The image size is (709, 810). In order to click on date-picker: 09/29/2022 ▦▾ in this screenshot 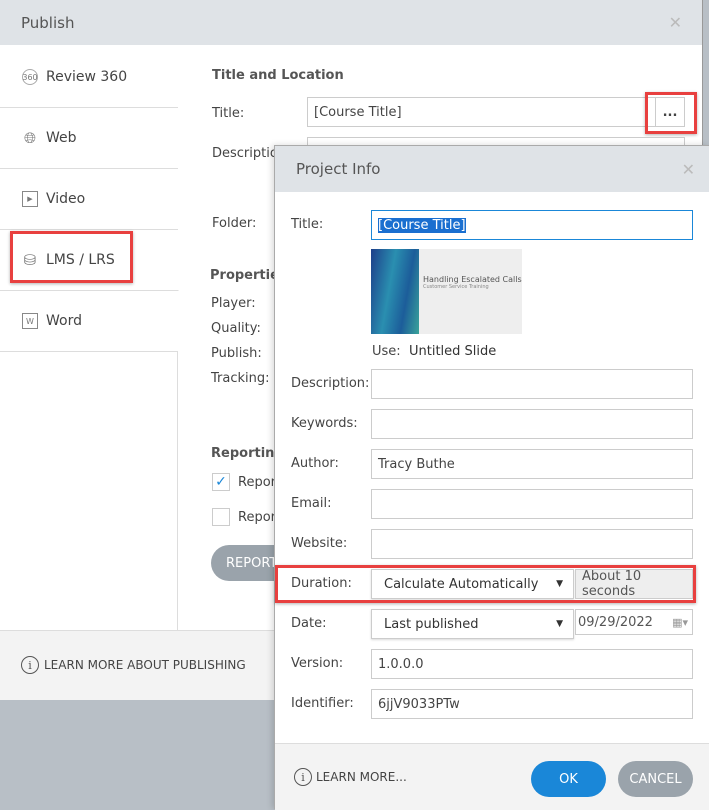, I will do `click(634, 622)`.